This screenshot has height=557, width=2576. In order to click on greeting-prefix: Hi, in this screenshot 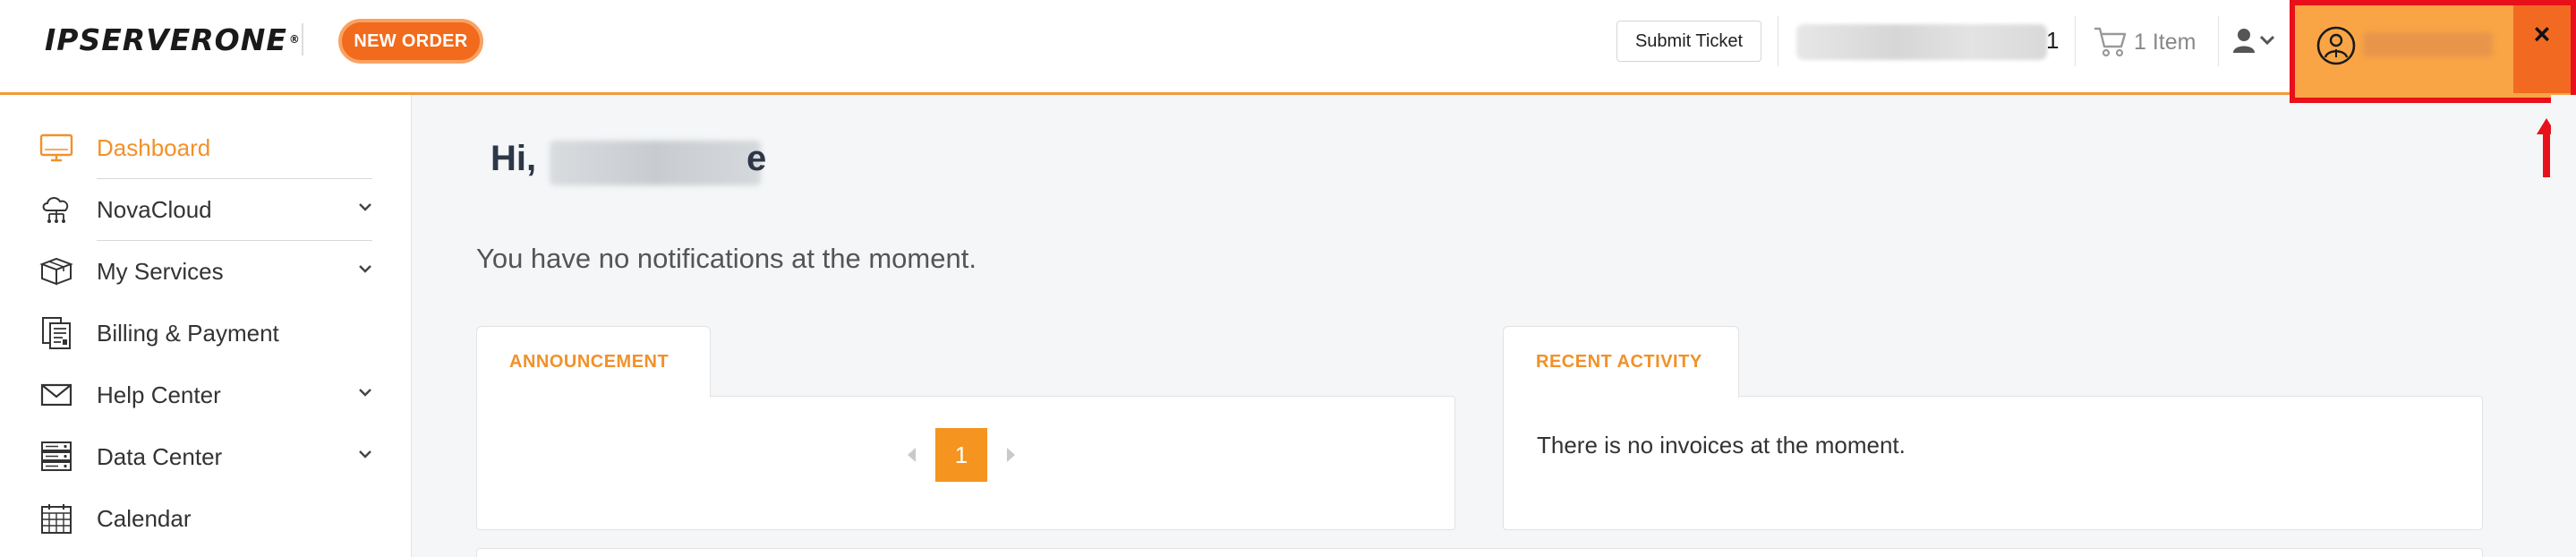, I will do `click(513, 159)`.